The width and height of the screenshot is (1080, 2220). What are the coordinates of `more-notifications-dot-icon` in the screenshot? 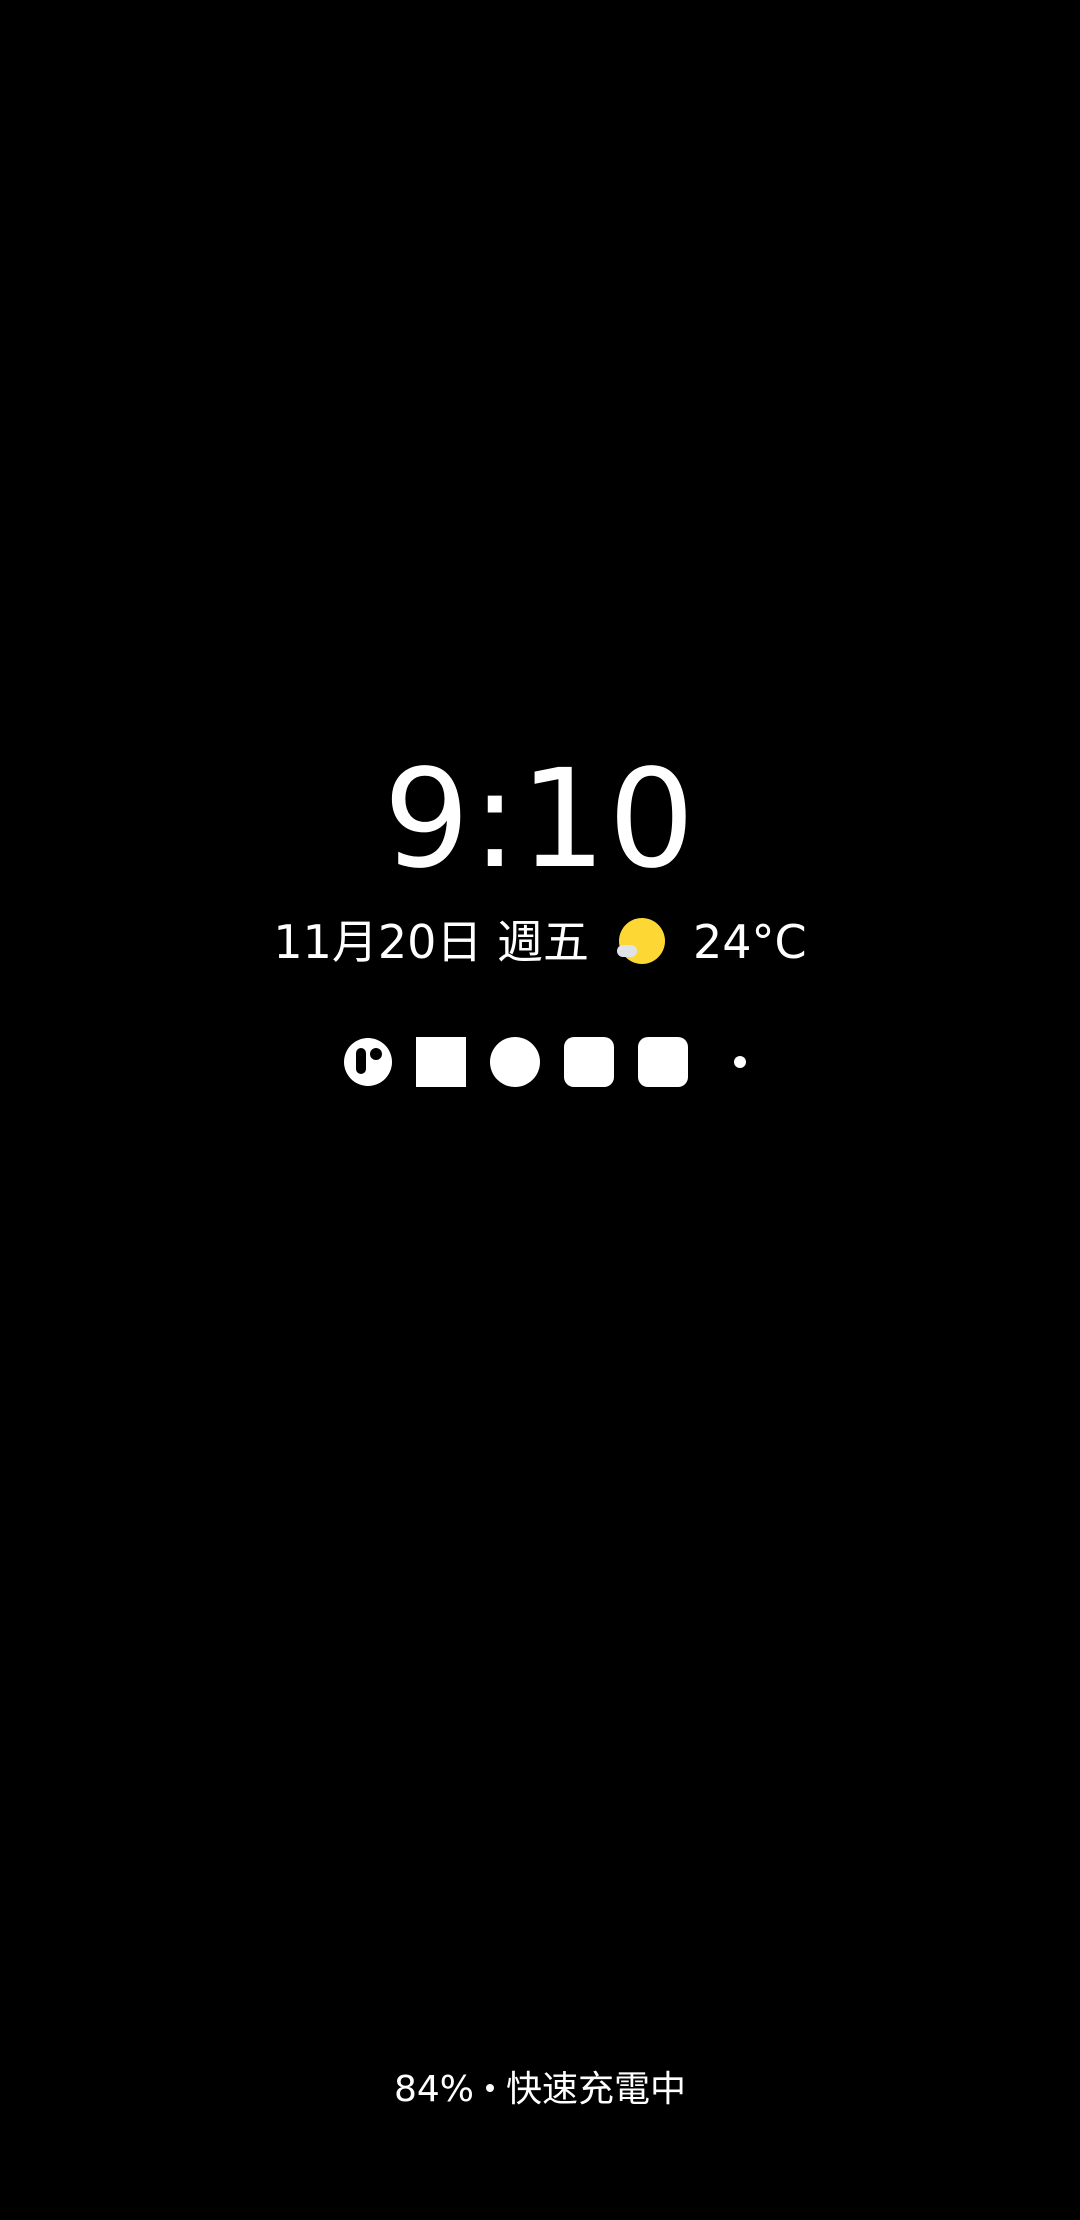 It's located at (740, 1062).